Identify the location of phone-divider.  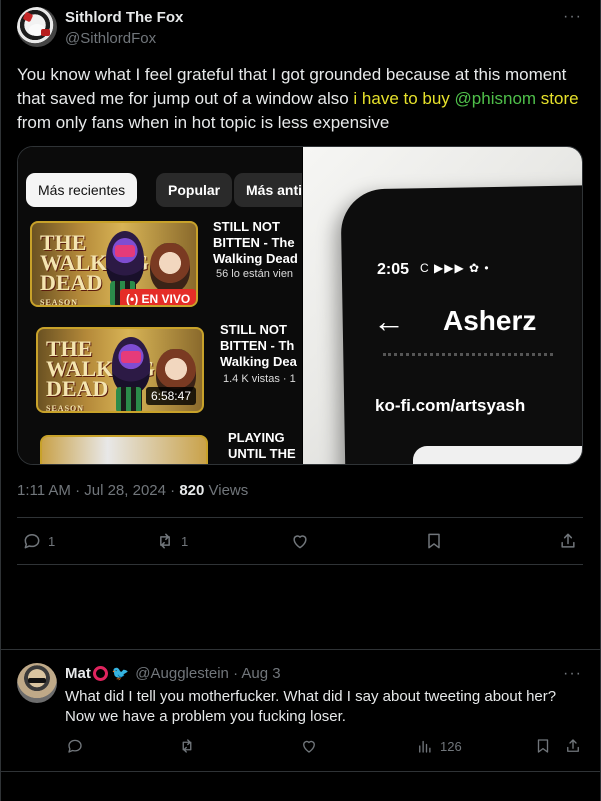
(468, 354).